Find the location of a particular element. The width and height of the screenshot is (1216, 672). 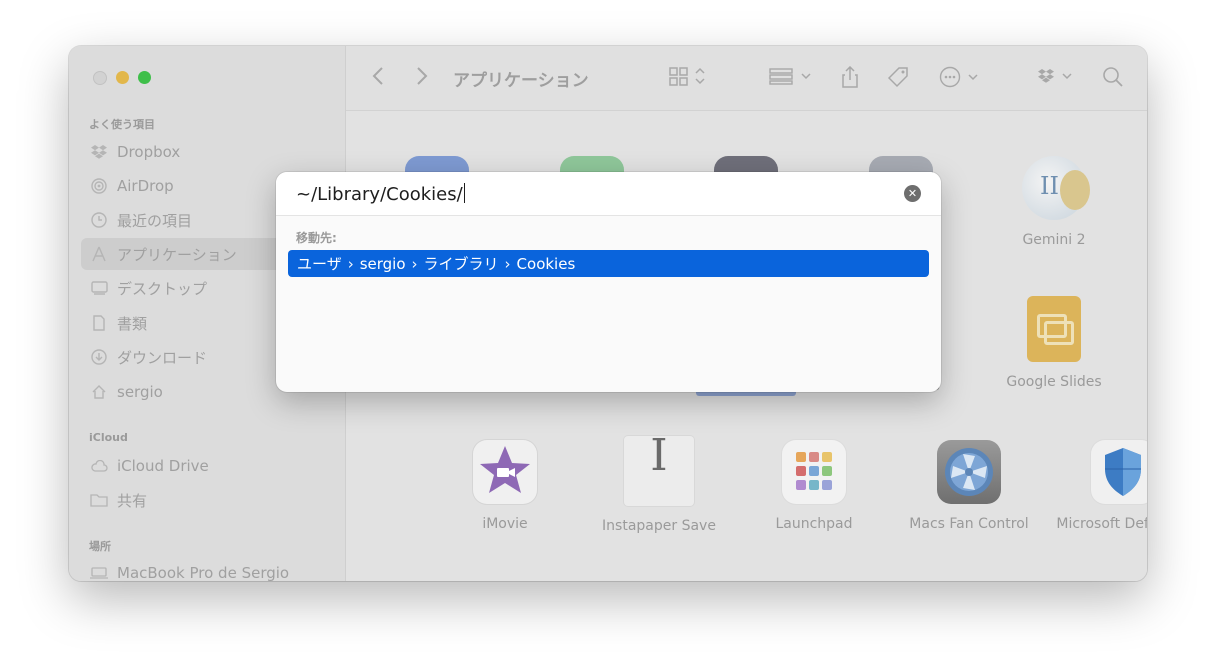

app-gemini-2: II Gemini 2 is located at coordinates (1054, 203).